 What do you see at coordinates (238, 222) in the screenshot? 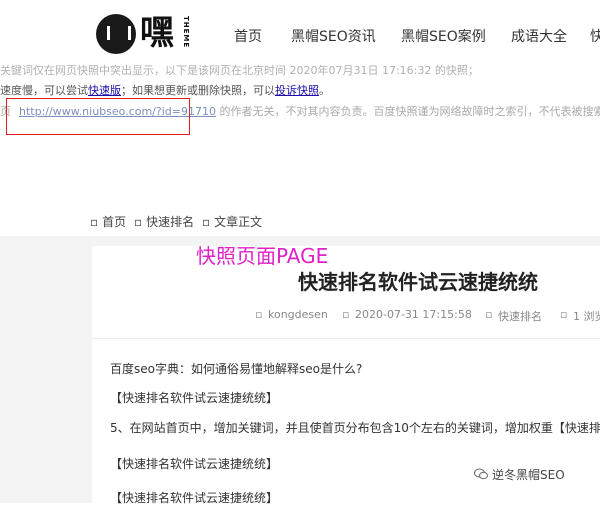
I see `breadcrumb-item-current: 文章正文` at bounding box center [238, 222].